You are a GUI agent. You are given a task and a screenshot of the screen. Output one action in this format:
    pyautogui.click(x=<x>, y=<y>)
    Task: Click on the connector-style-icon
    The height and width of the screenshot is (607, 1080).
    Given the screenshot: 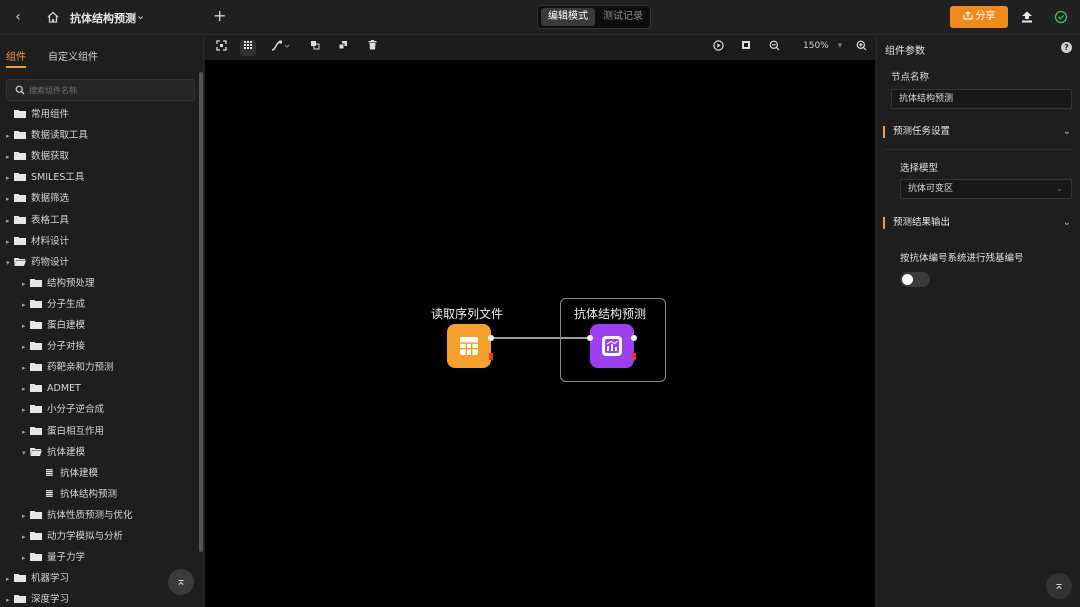 What is the action you would take?
    pyautogui.click(x=281, y=48)
    